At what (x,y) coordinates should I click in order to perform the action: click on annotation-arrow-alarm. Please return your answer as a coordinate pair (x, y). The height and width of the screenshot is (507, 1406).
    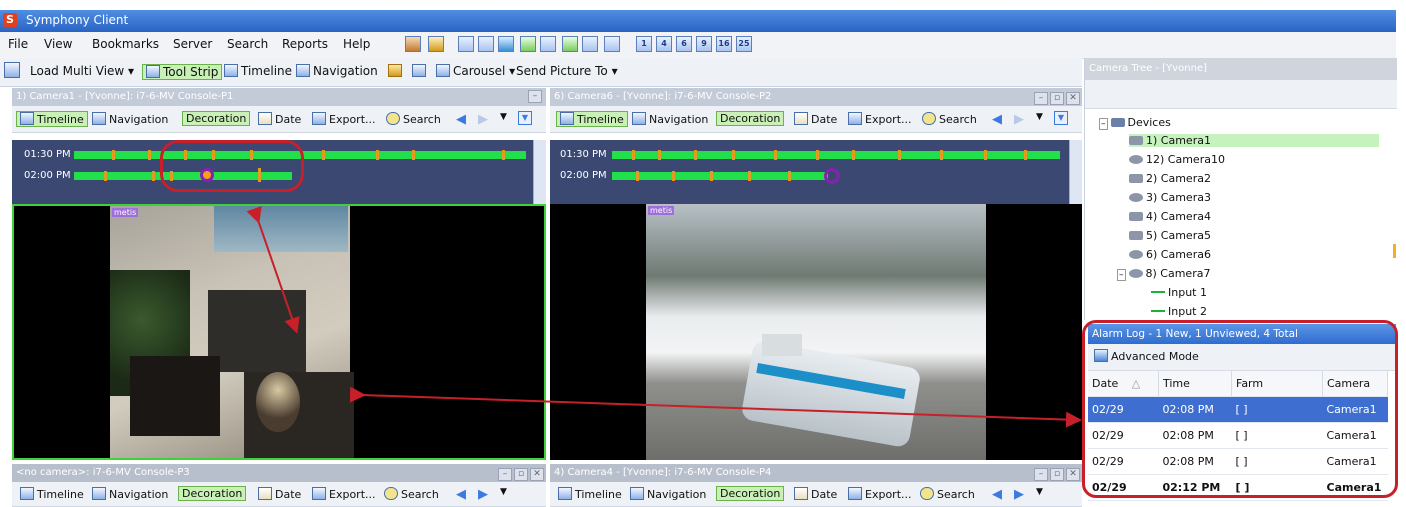
    Looking at the image, I should click on (715, 407).